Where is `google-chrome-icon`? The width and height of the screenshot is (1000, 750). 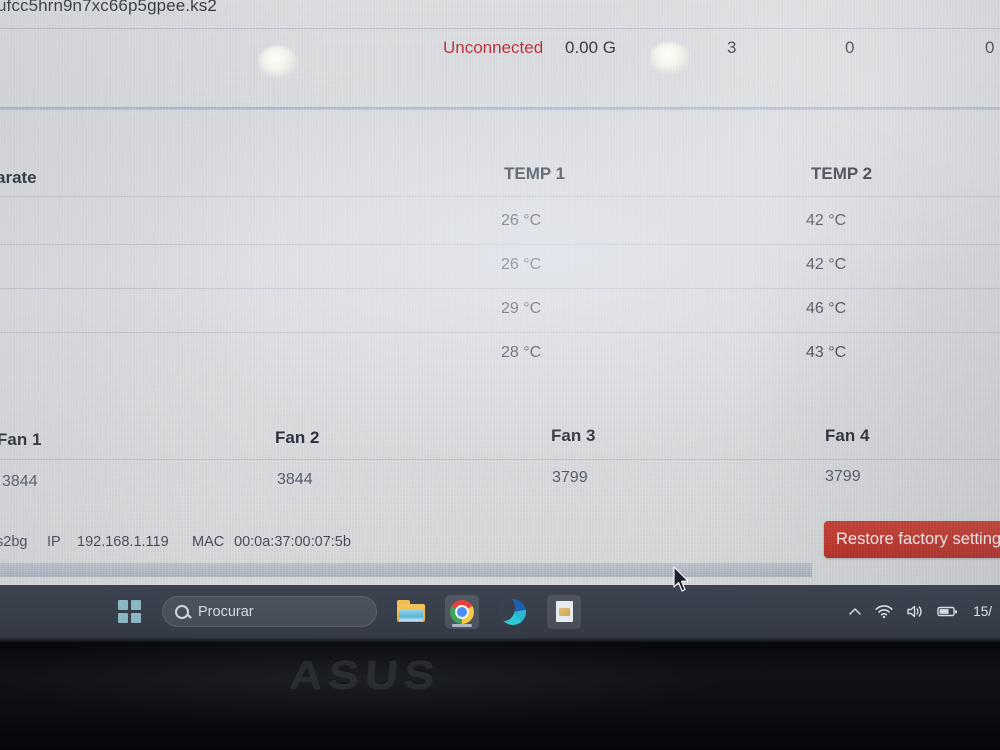 google-chrome-icon is located at coordinates (462, 611).